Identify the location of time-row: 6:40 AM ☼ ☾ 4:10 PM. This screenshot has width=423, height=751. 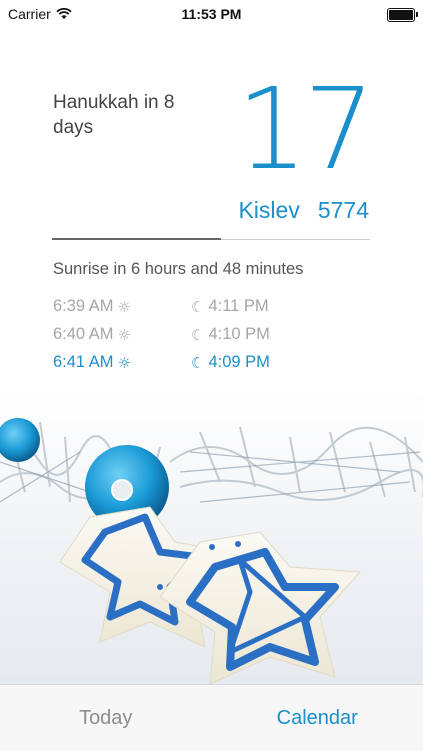
(218, 339).